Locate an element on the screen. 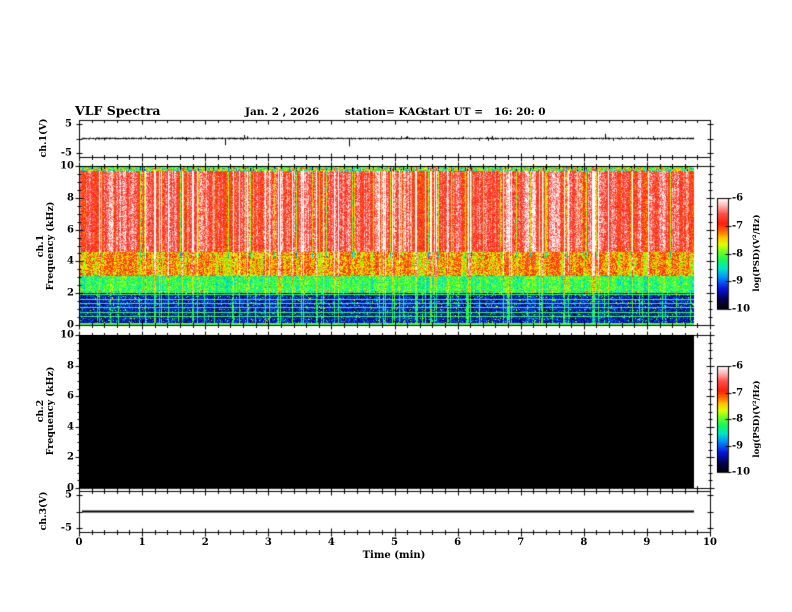  time-tick-label: 2 is located at coordinates (205, 542).